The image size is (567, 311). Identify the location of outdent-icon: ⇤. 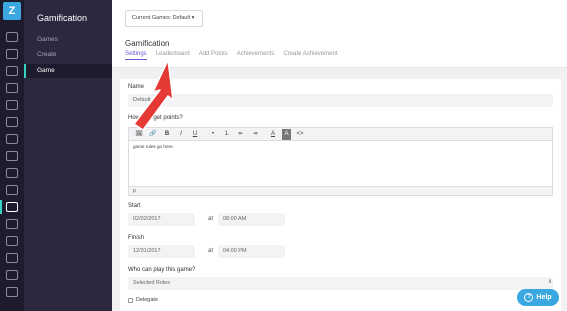
(241, 134).